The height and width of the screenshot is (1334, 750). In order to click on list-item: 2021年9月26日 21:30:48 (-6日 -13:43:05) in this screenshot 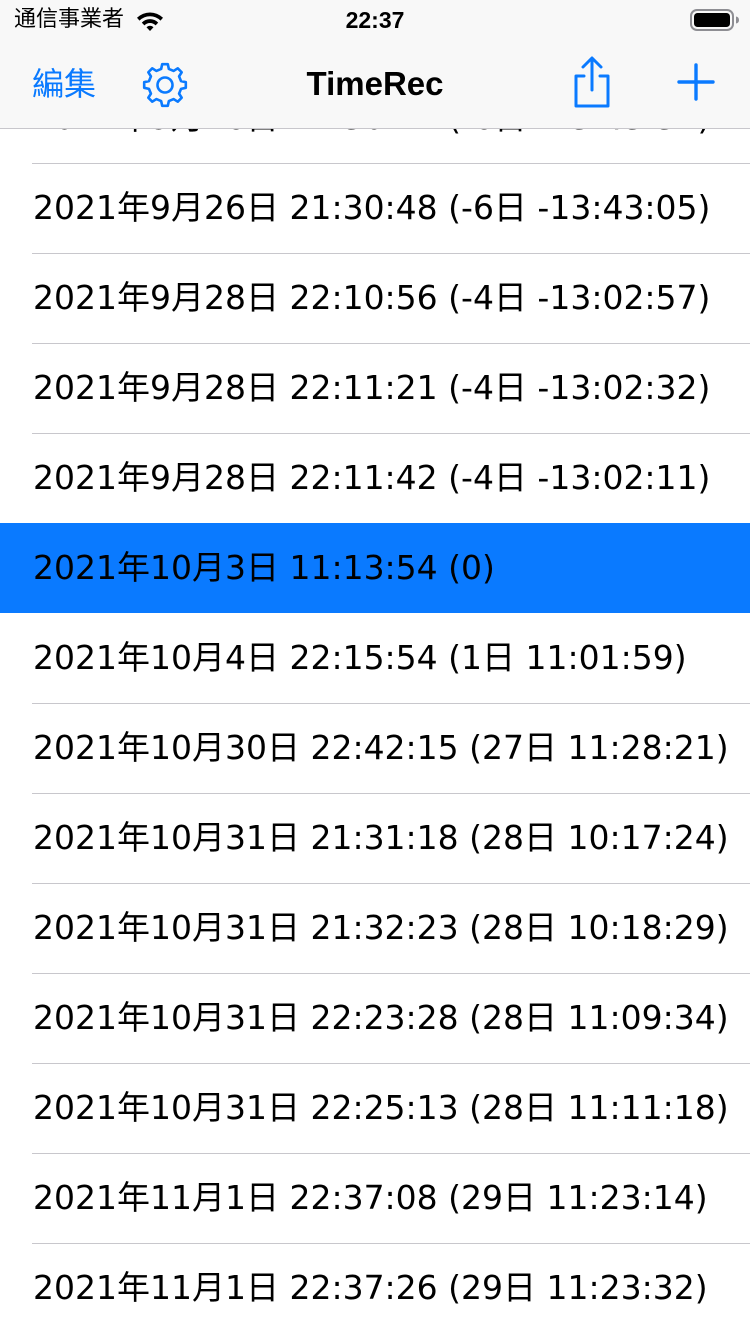, I will do `click(375, 208)`.